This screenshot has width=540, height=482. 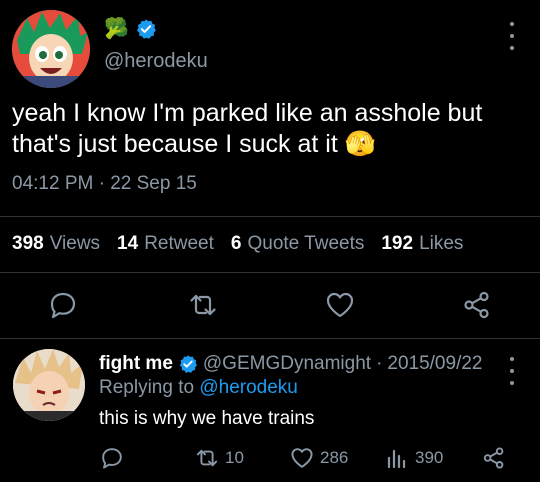 I want to click on reply-reply-button, so click(x=112, y=458).